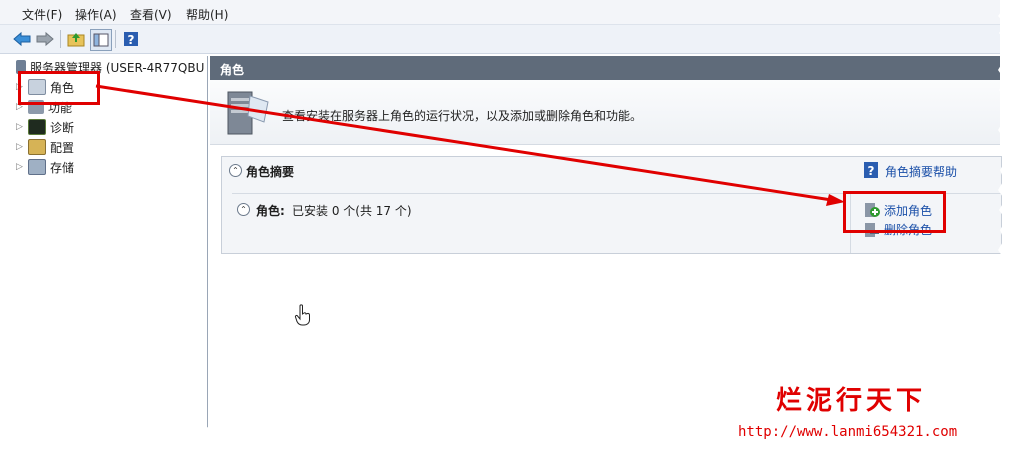  Describe the element at coordinates (848, 432) in the screenshot. I see `watermark-url: http://www.lanmi654321.com` at that location.